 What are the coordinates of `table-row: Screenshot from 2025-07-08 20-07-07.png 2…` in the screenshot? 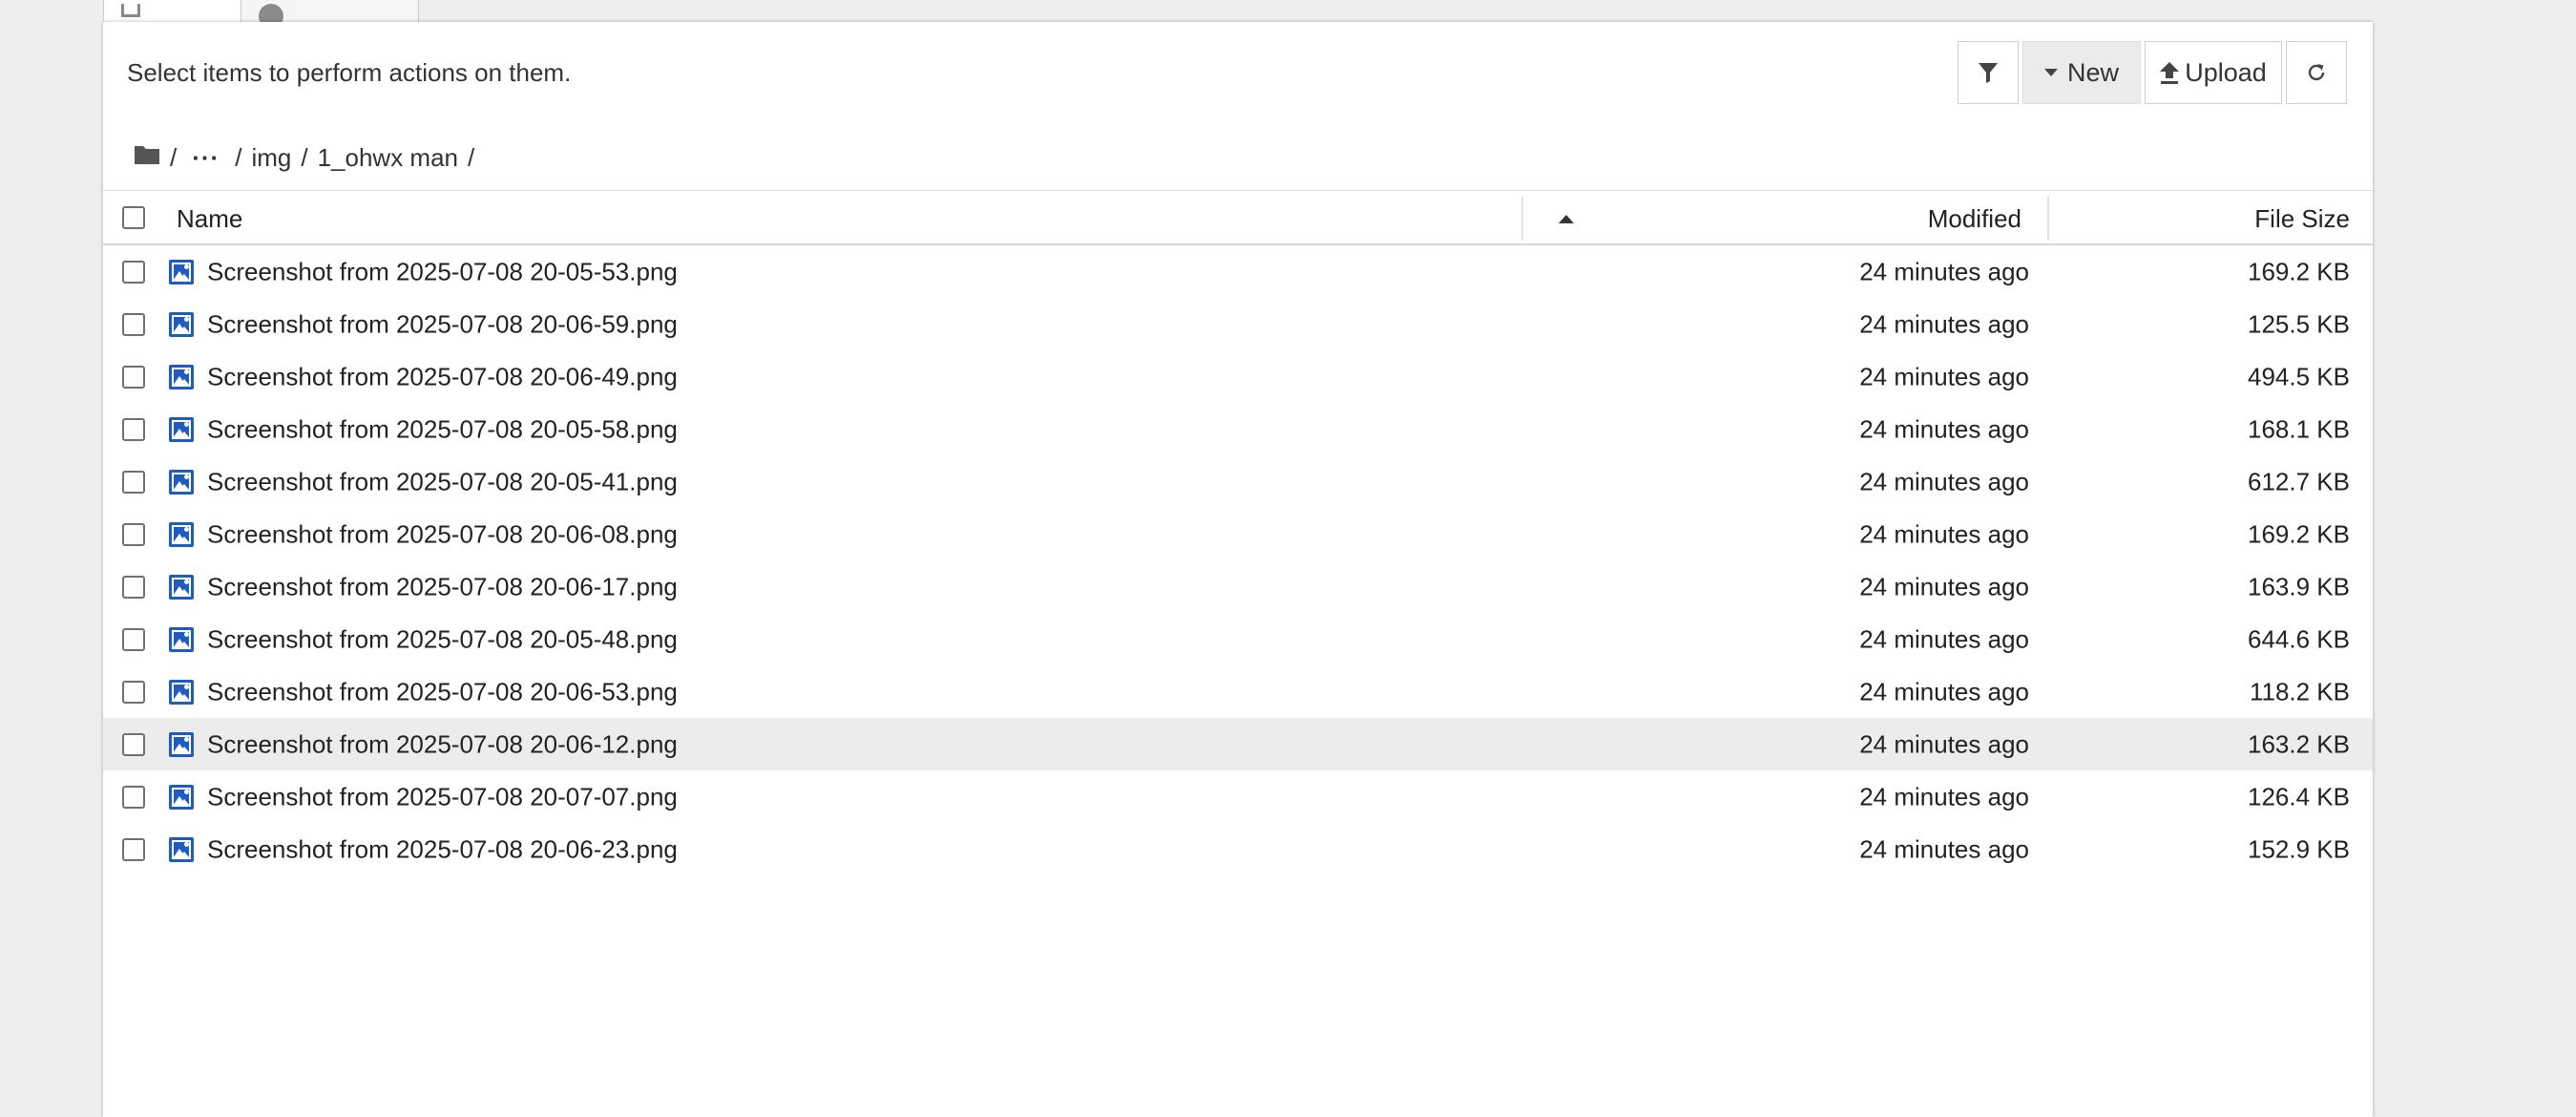 It's located at (1238, 796).